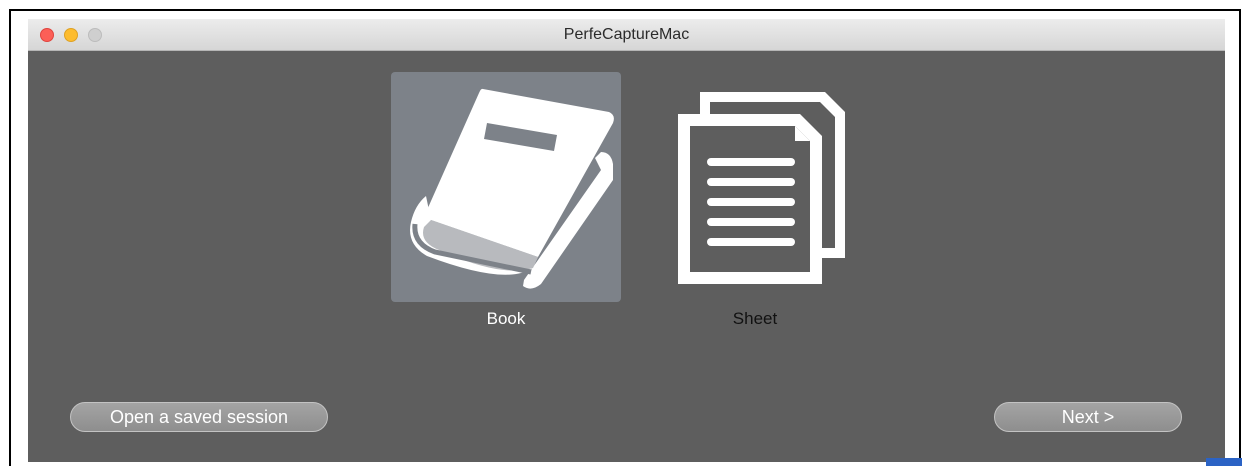 The image size is (1252, 466). I want to click on book-option, so click(506, 187).